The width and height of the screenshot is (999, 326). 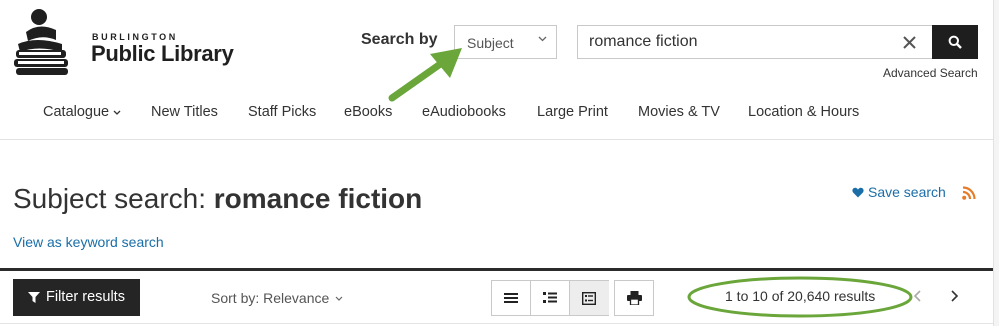 I want to click on scrollbar-edge, so click(x=996, y=163).